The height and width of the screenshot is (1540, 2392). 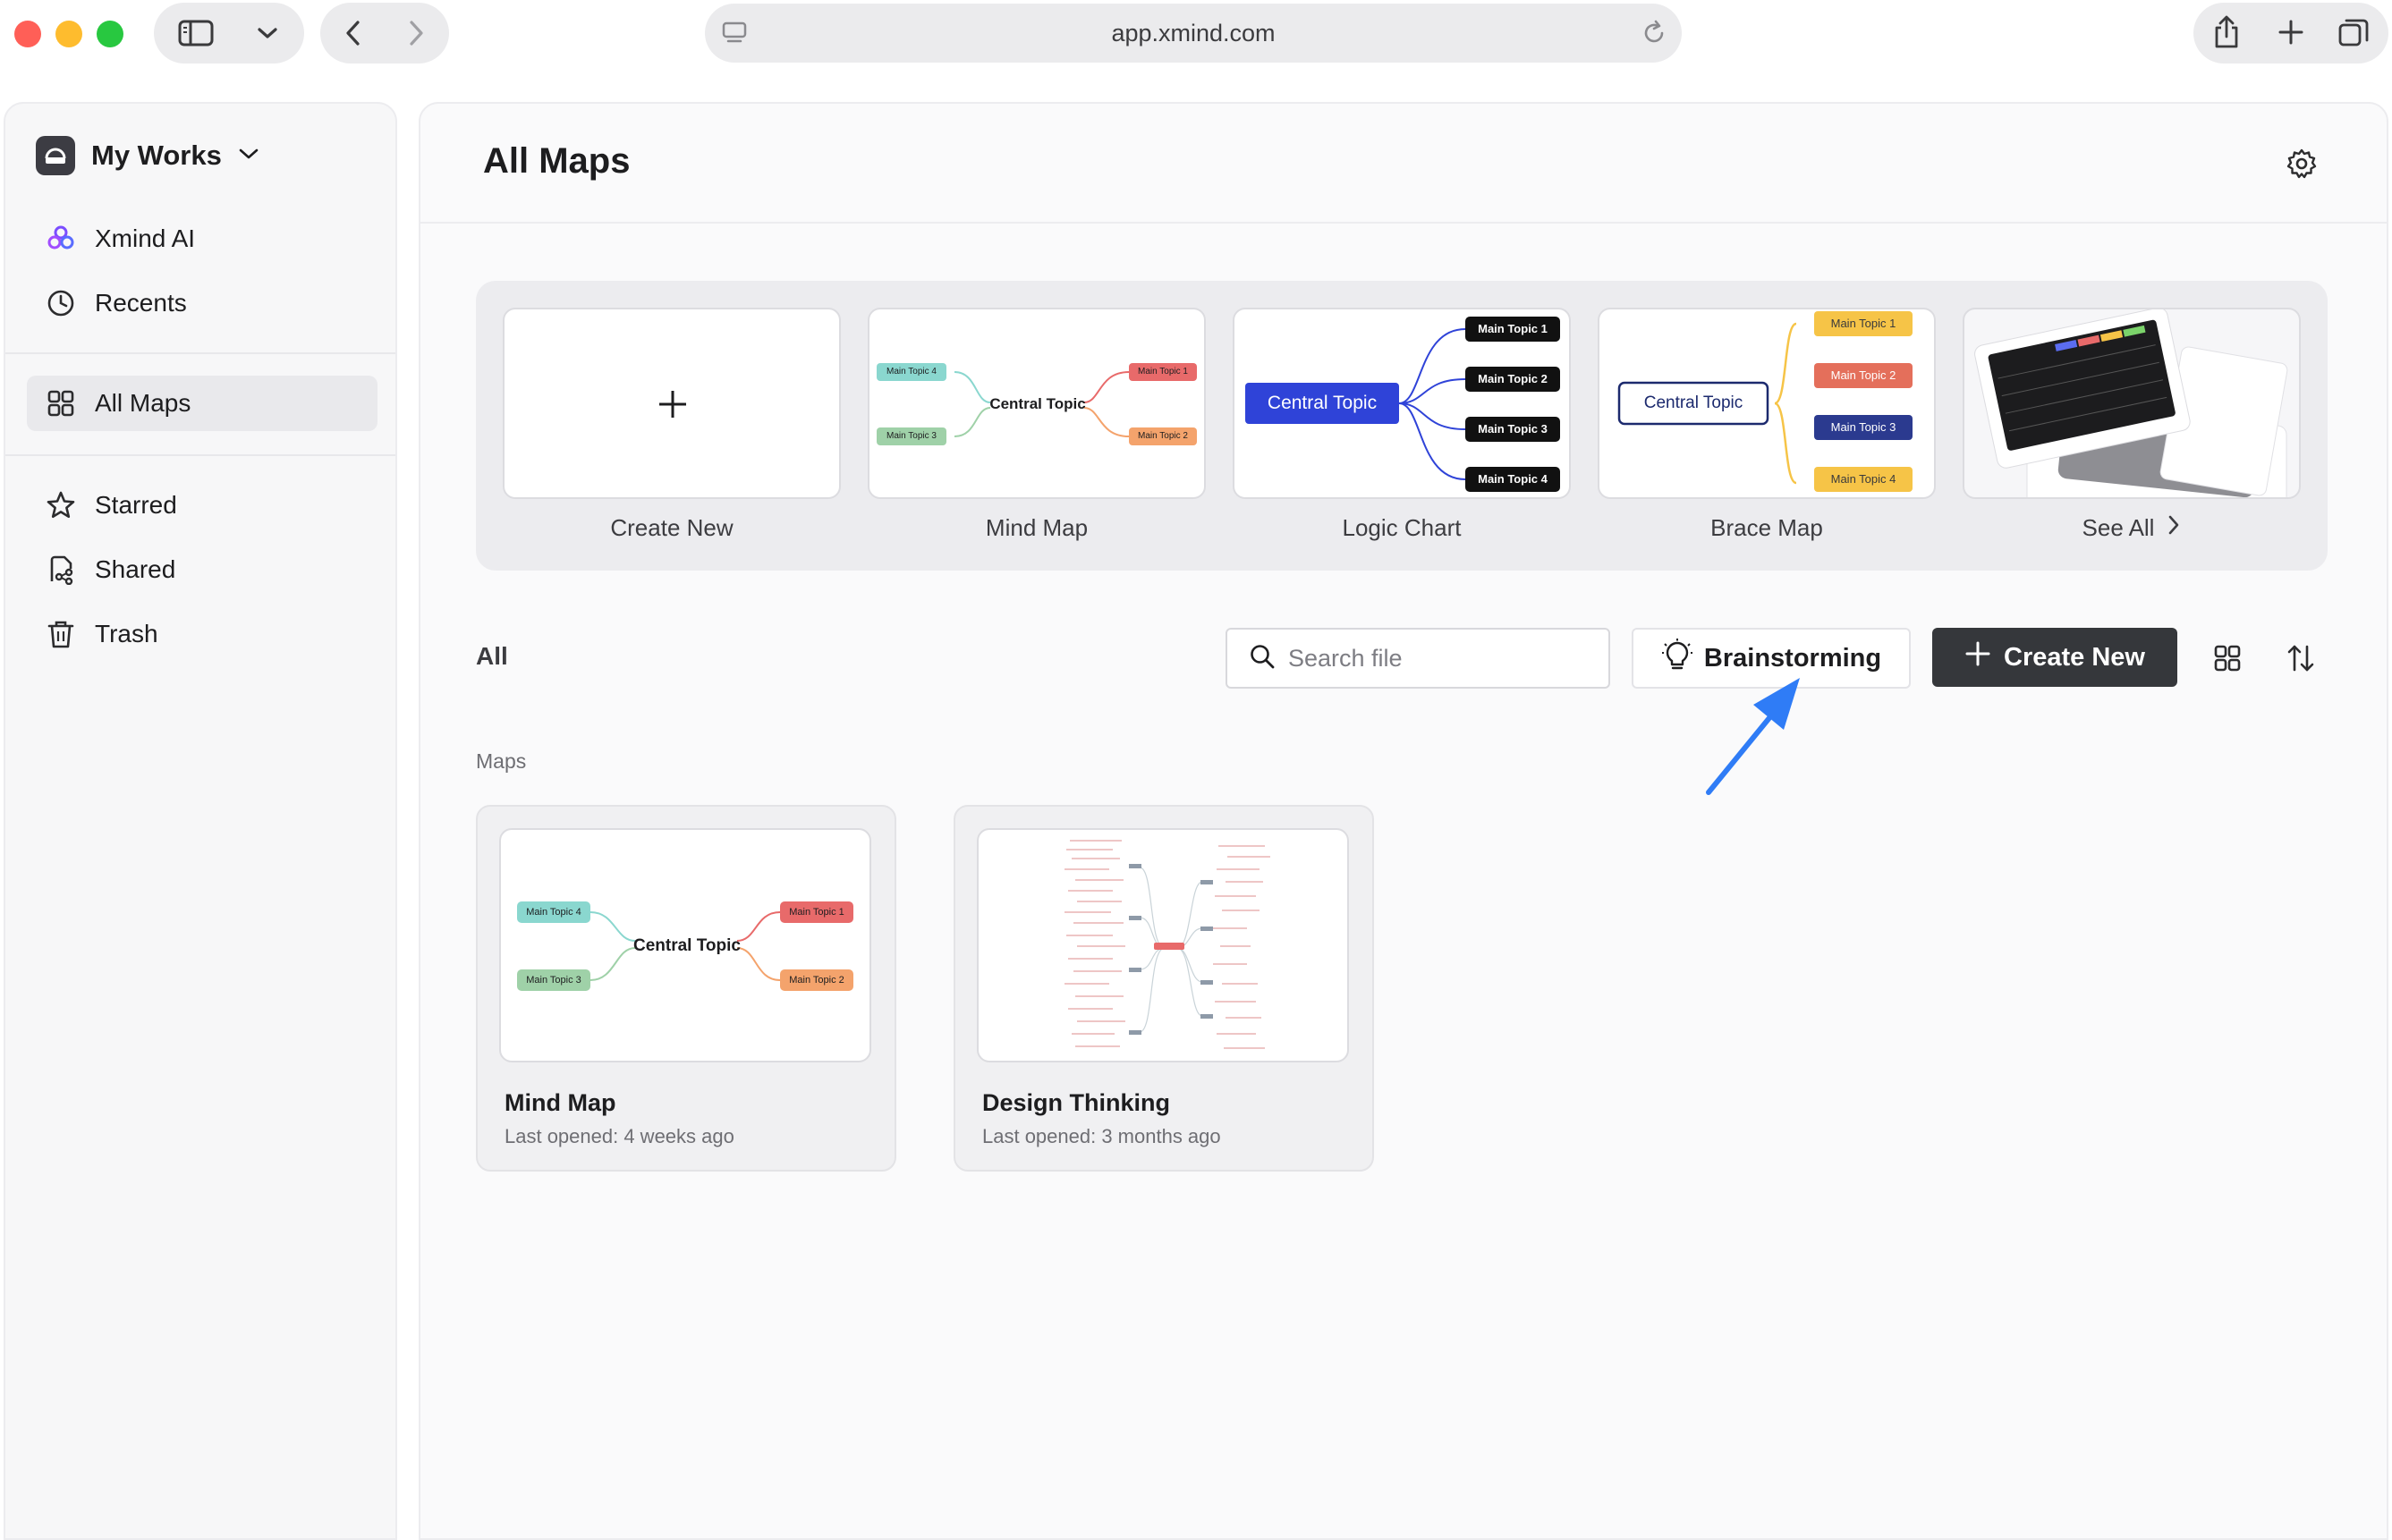 I want to click on workspace-logo-icon, so click(x=55, y=155).